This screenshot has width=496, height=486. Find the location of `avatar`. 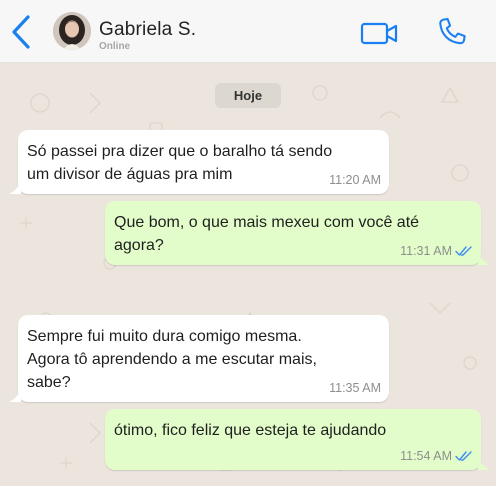

avatar is located at coordinates (72, 31).